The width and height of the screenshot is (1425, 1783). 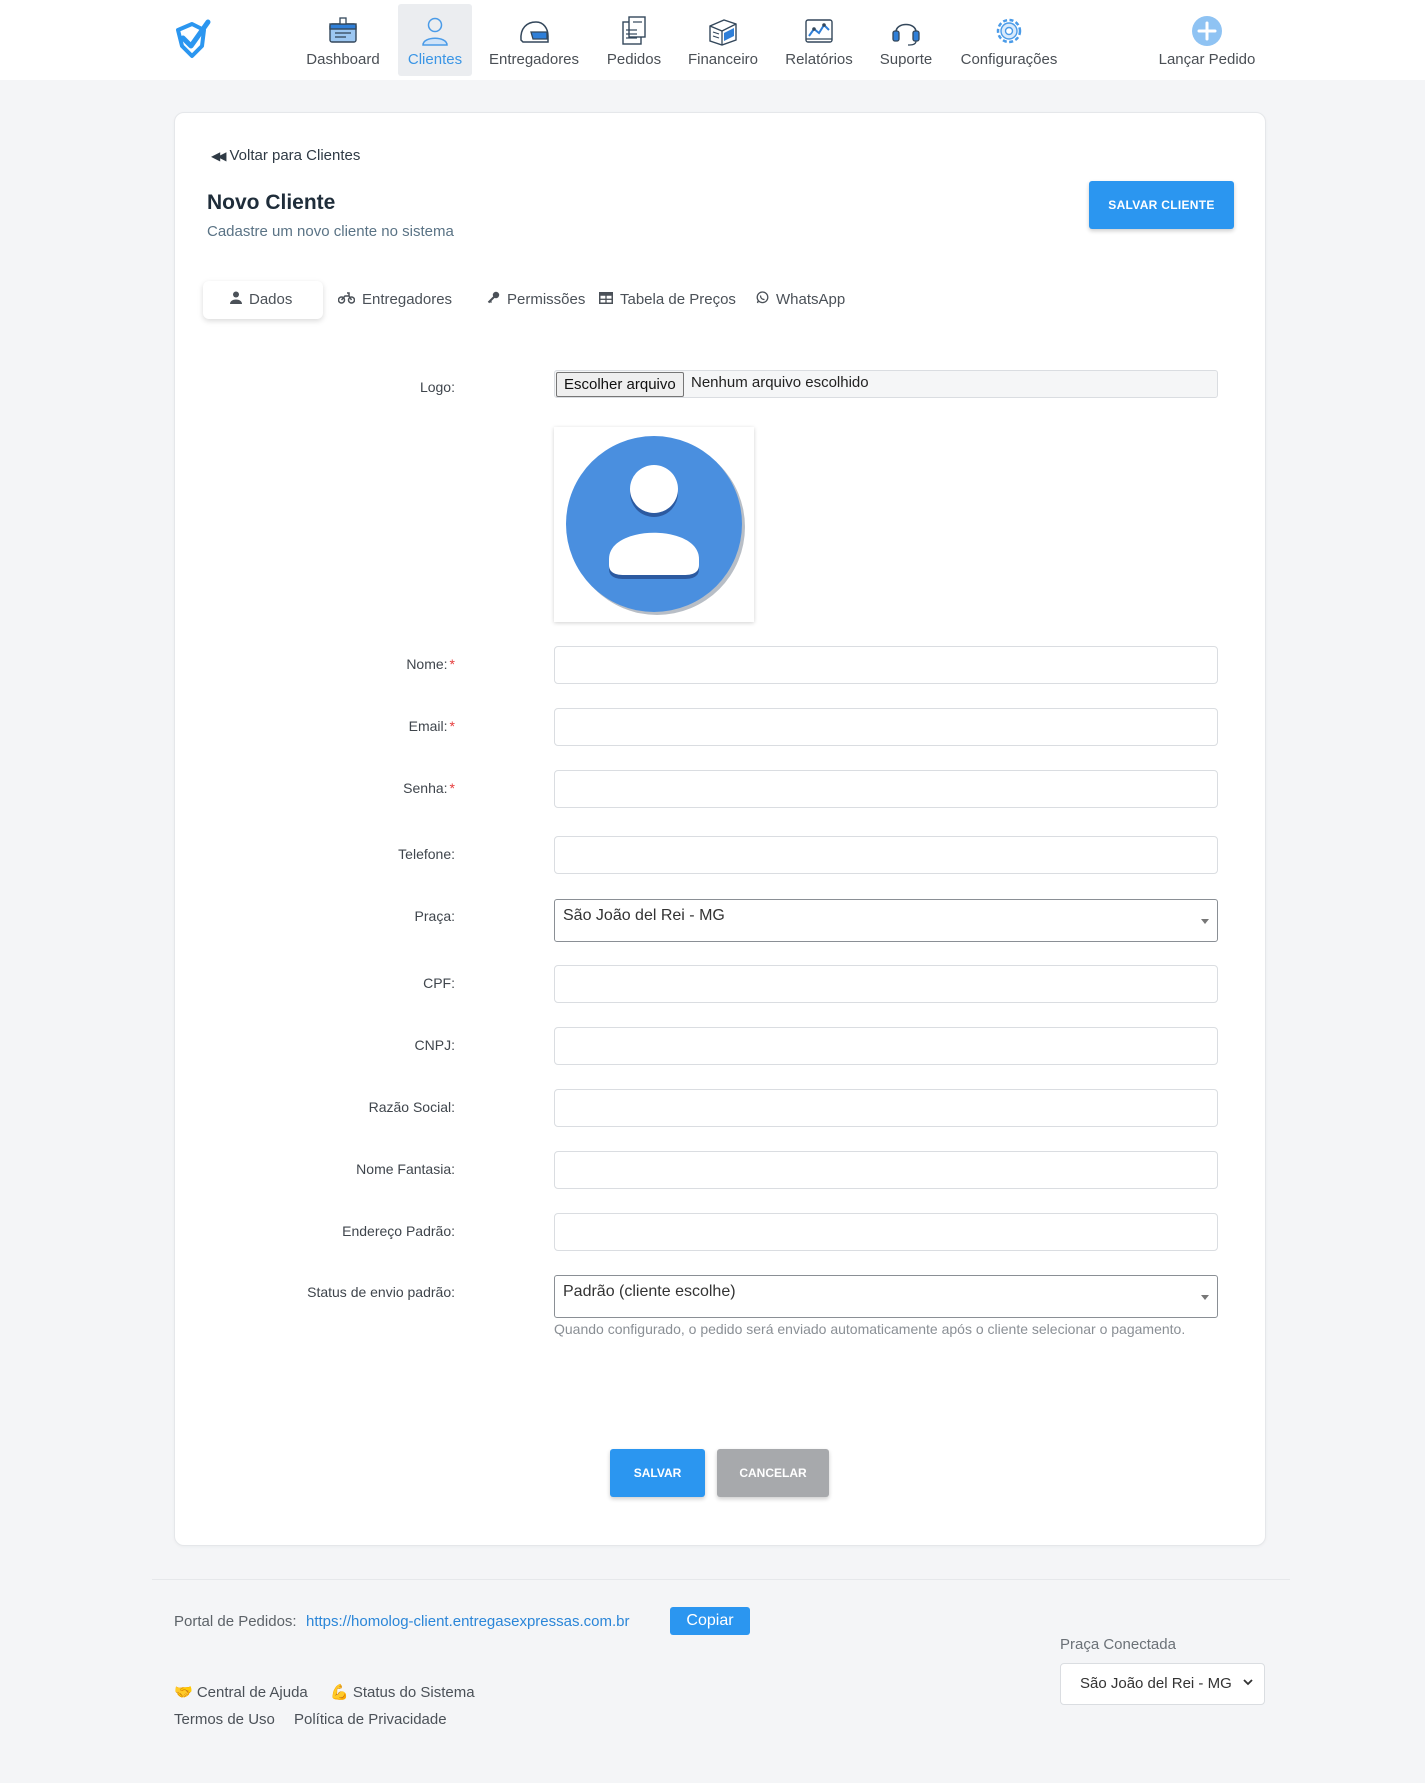 What do you see at coordinates (434, 1045) in the screenshot?
I see `cnpj-label: CNPJ:` at bounding box center [434, 1045].